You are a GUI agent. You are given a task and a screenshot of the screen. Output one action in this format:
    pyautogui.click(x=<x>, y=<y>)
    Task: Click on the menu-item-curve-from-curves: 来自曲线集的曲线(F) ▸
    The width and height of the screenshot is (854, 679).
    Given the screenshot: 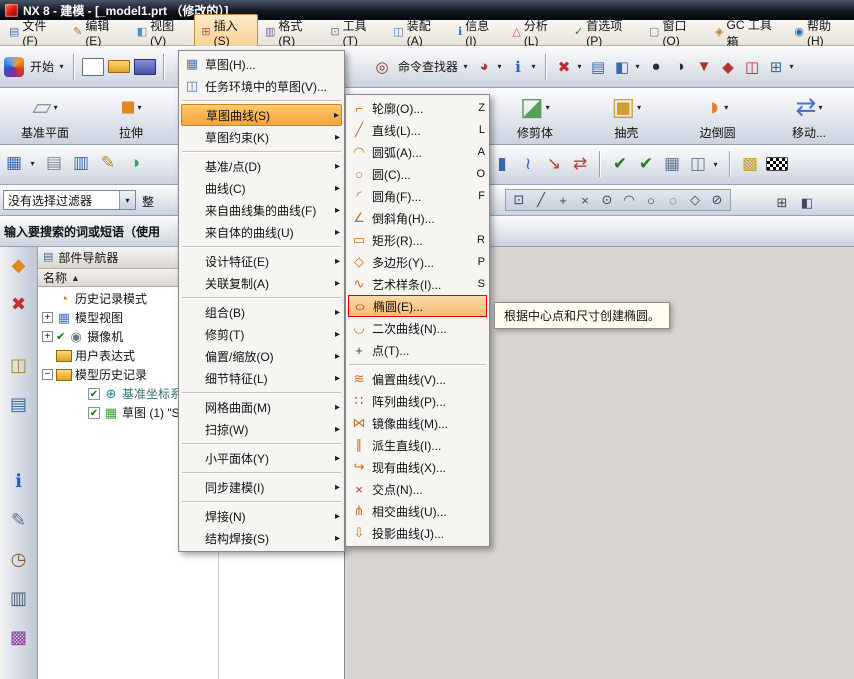 What is the action you would take?
    pyautogui.click(x=261, y=210)
    